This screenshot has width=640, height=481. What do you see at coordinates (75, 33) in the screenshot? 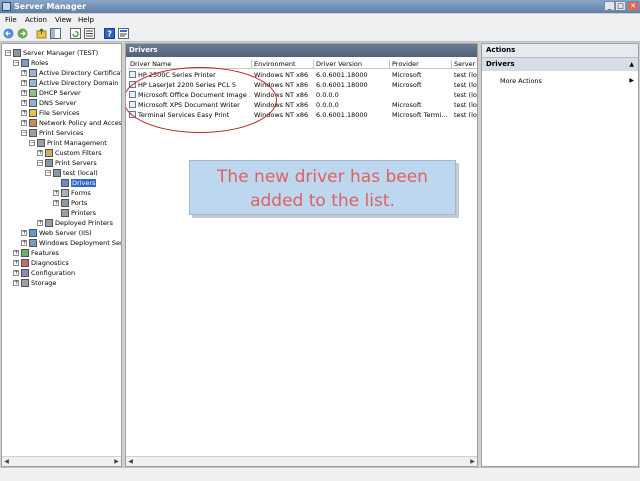
I see `refresh-icon` at bounding box center [75, 33].